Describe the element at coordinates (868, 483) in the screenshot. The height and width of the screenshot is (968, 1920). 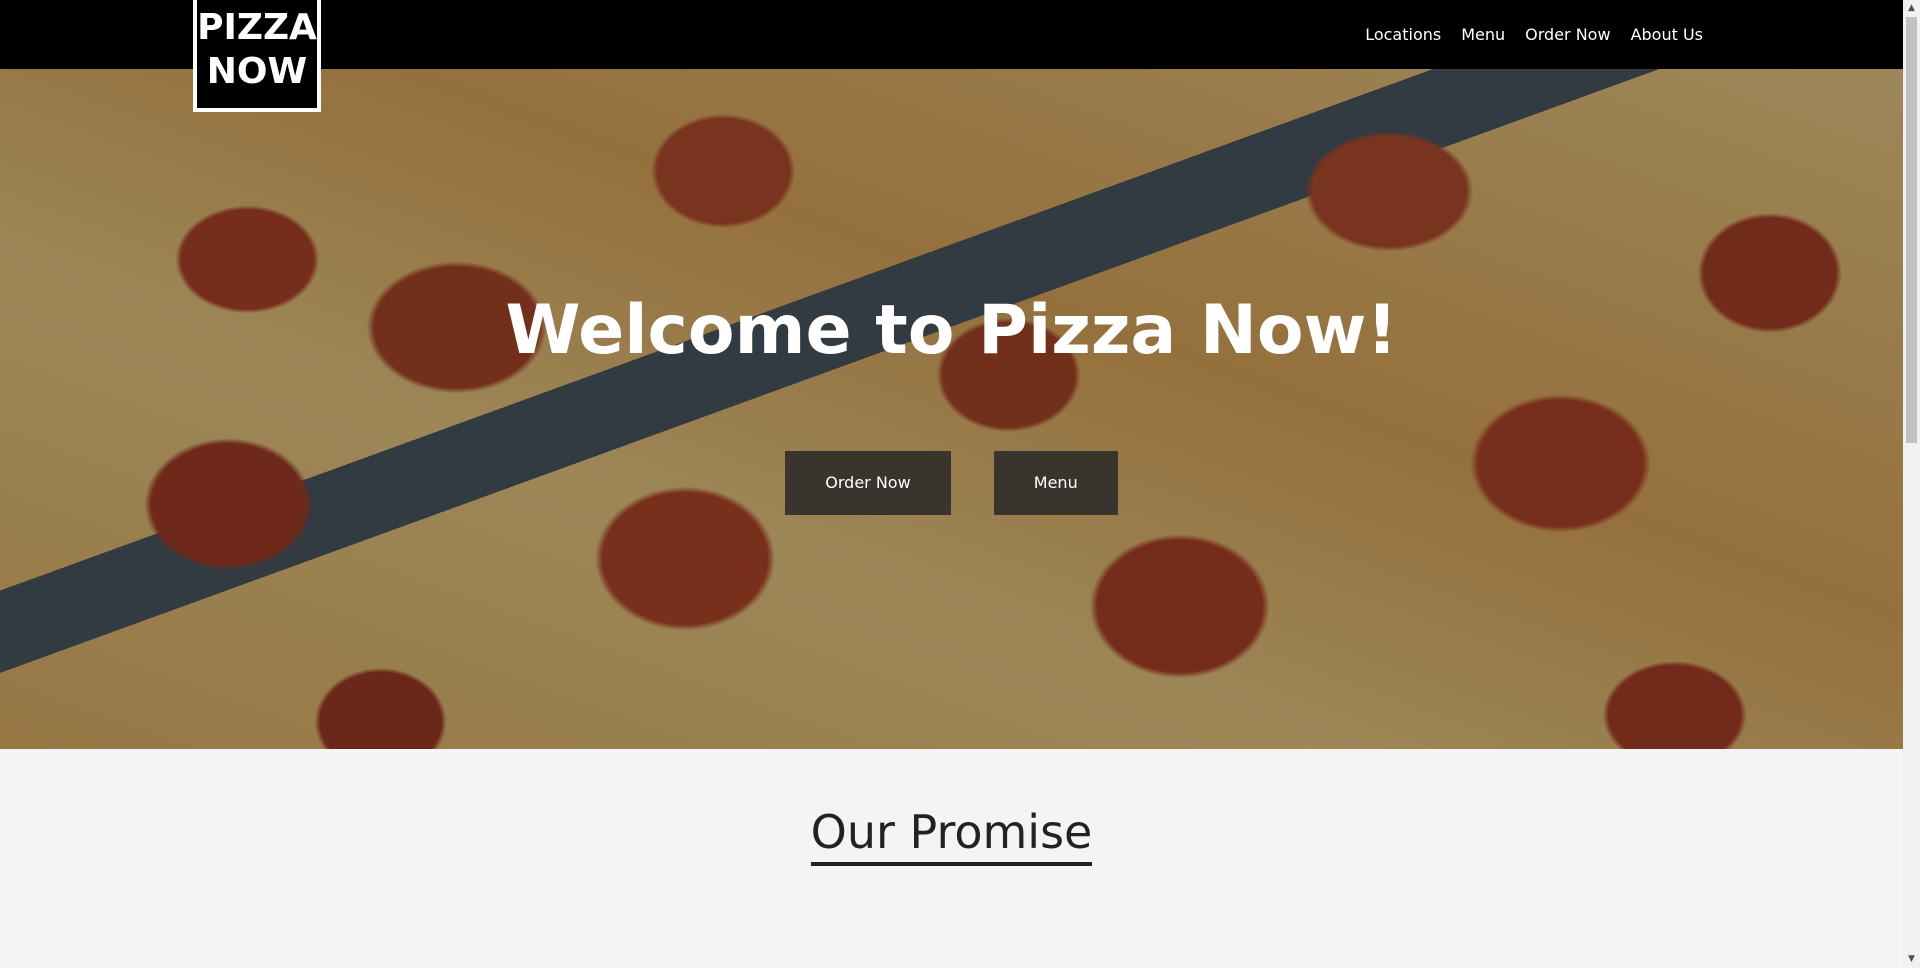
I see `order-now-button: Order Now` at that location.